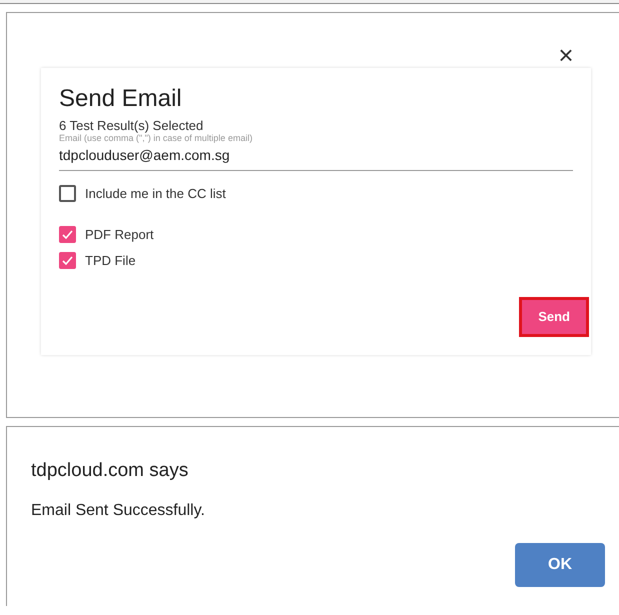  I want to click on field-label: Email (use comma (",") in case of multiple email), so click(155, 138).